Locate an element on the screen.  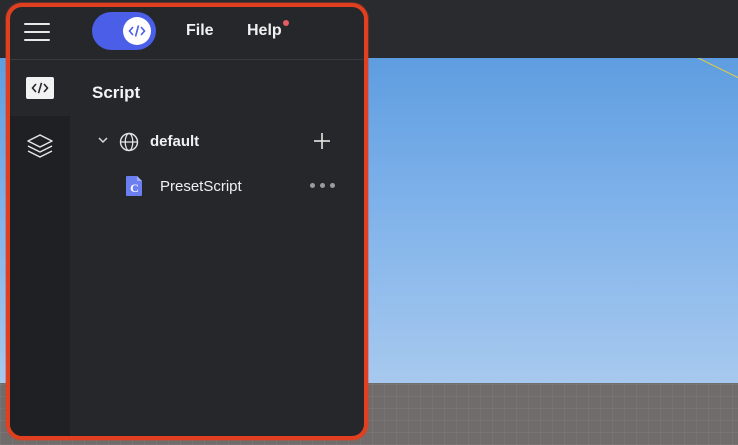
panel-header: File Help is located at coordinates (187, 33).